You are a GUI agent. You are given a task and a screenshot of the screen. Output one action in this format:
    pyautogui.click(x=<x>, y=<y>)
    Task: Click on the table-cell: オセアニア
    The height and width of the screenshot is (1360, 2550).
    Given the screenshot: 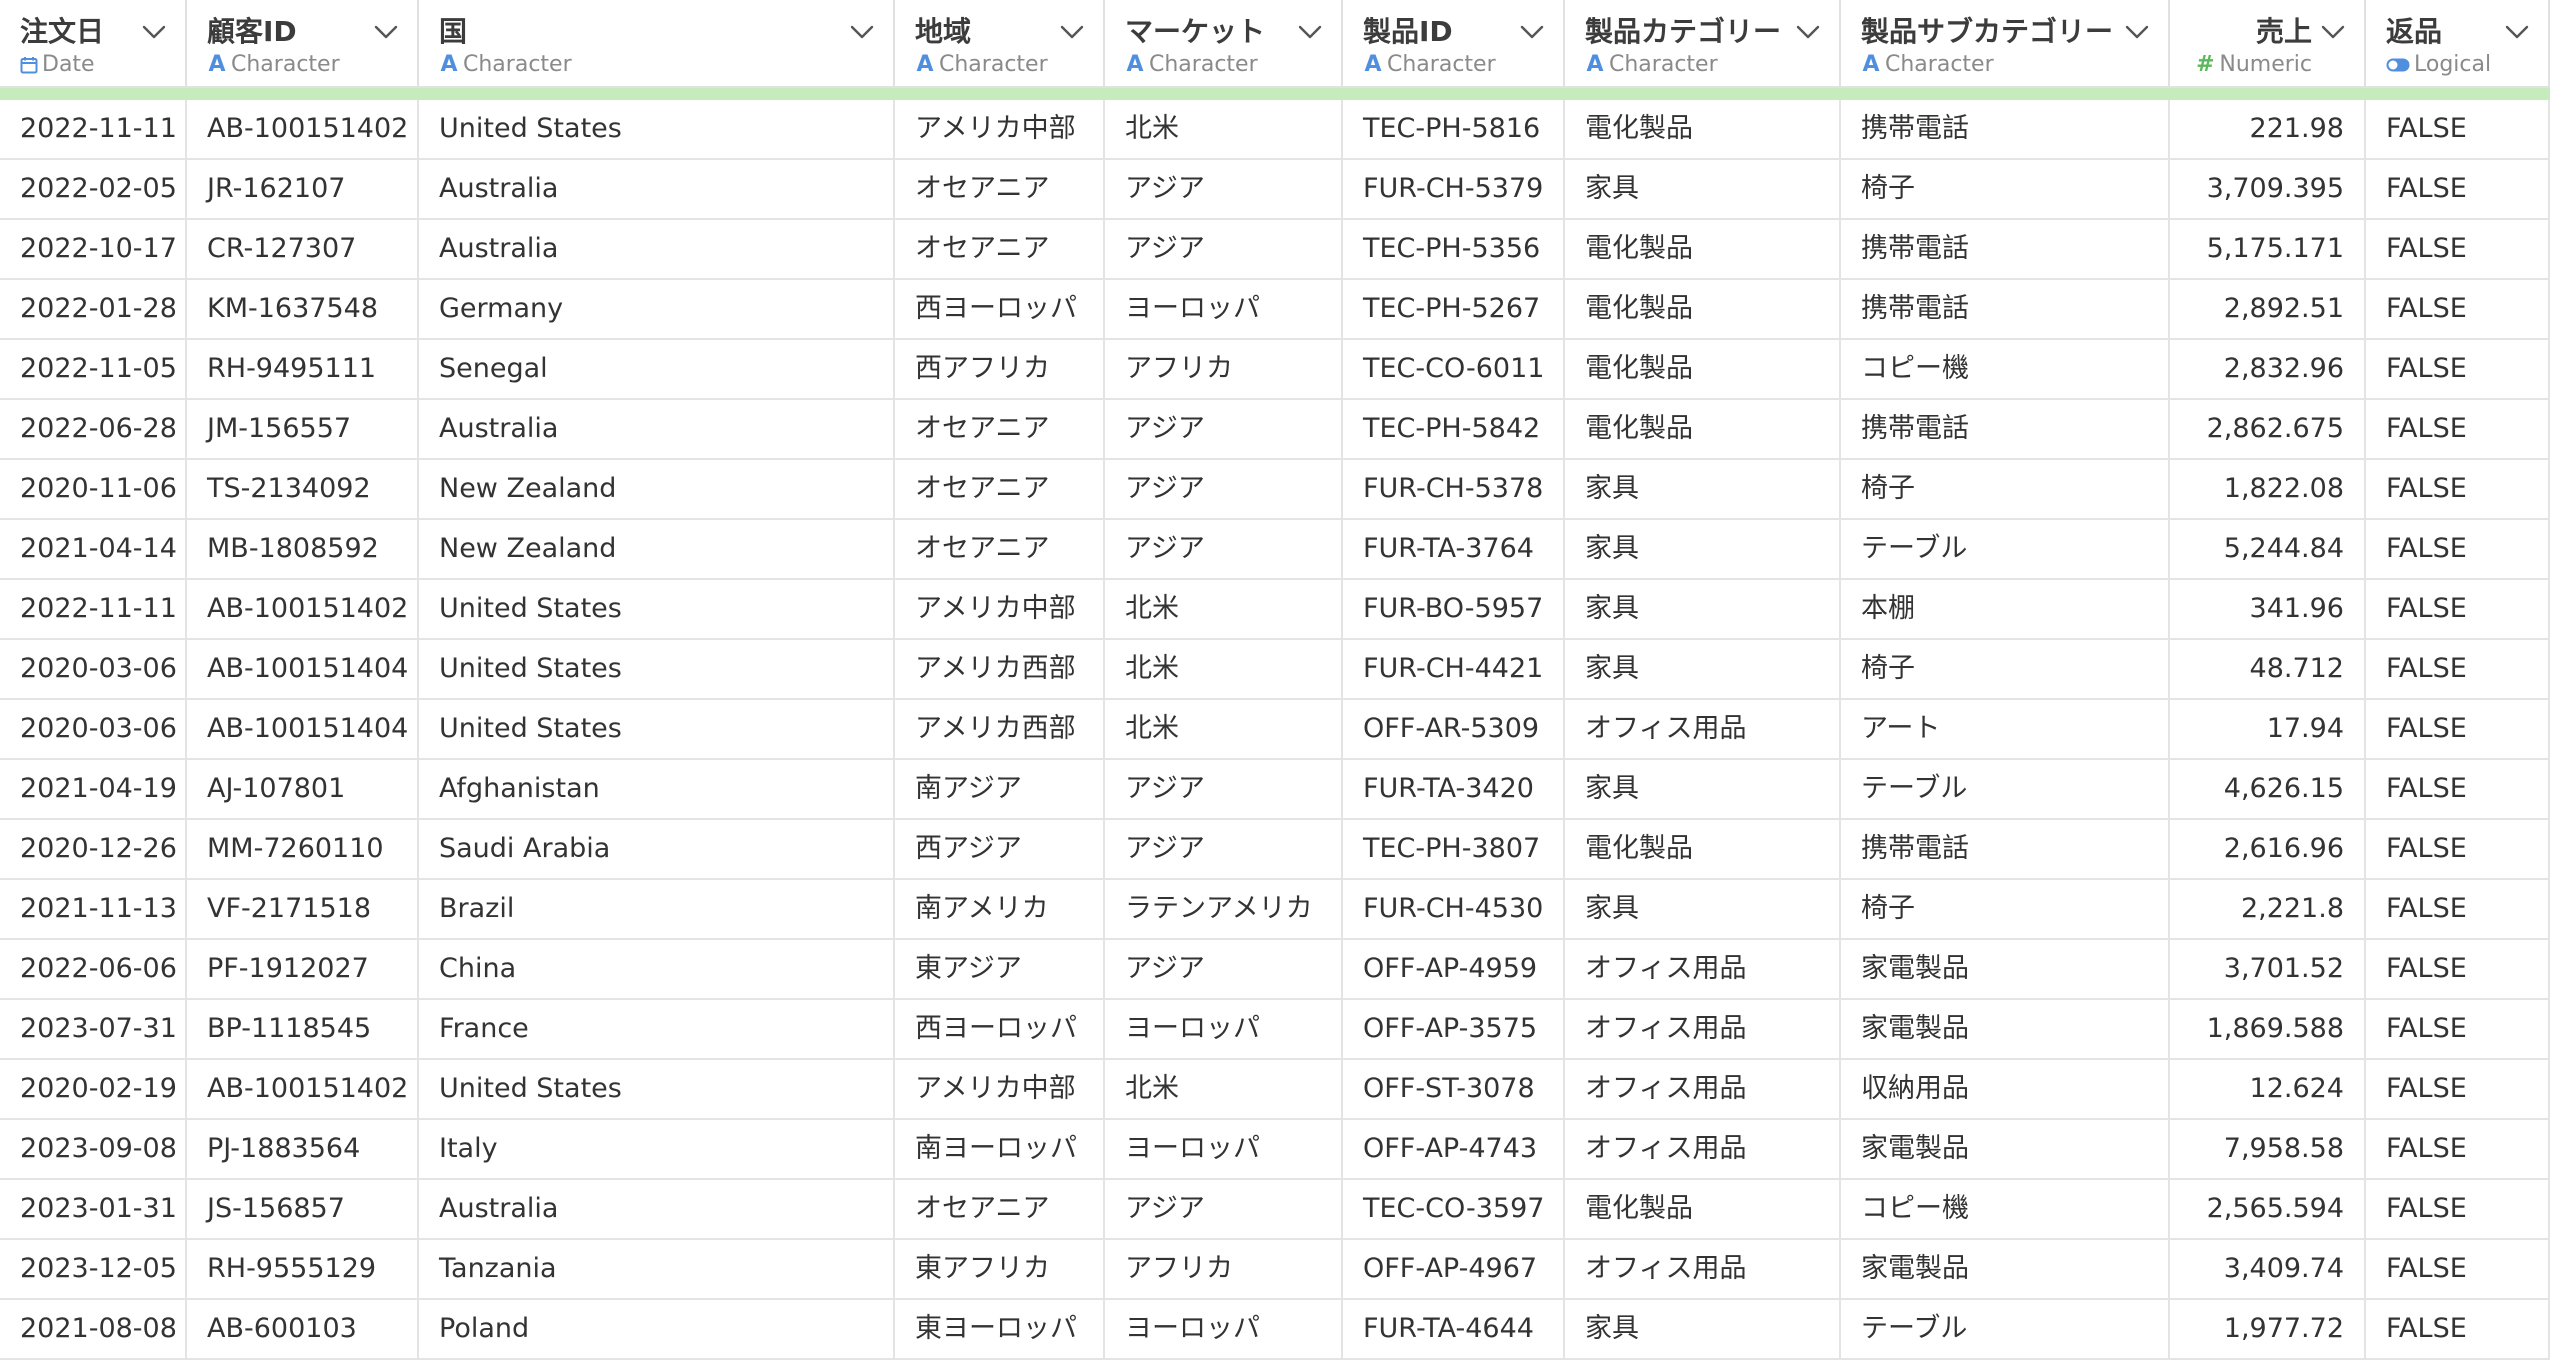 What is the action you would take?
    pyautogui.click(x=1000, y=190)
    